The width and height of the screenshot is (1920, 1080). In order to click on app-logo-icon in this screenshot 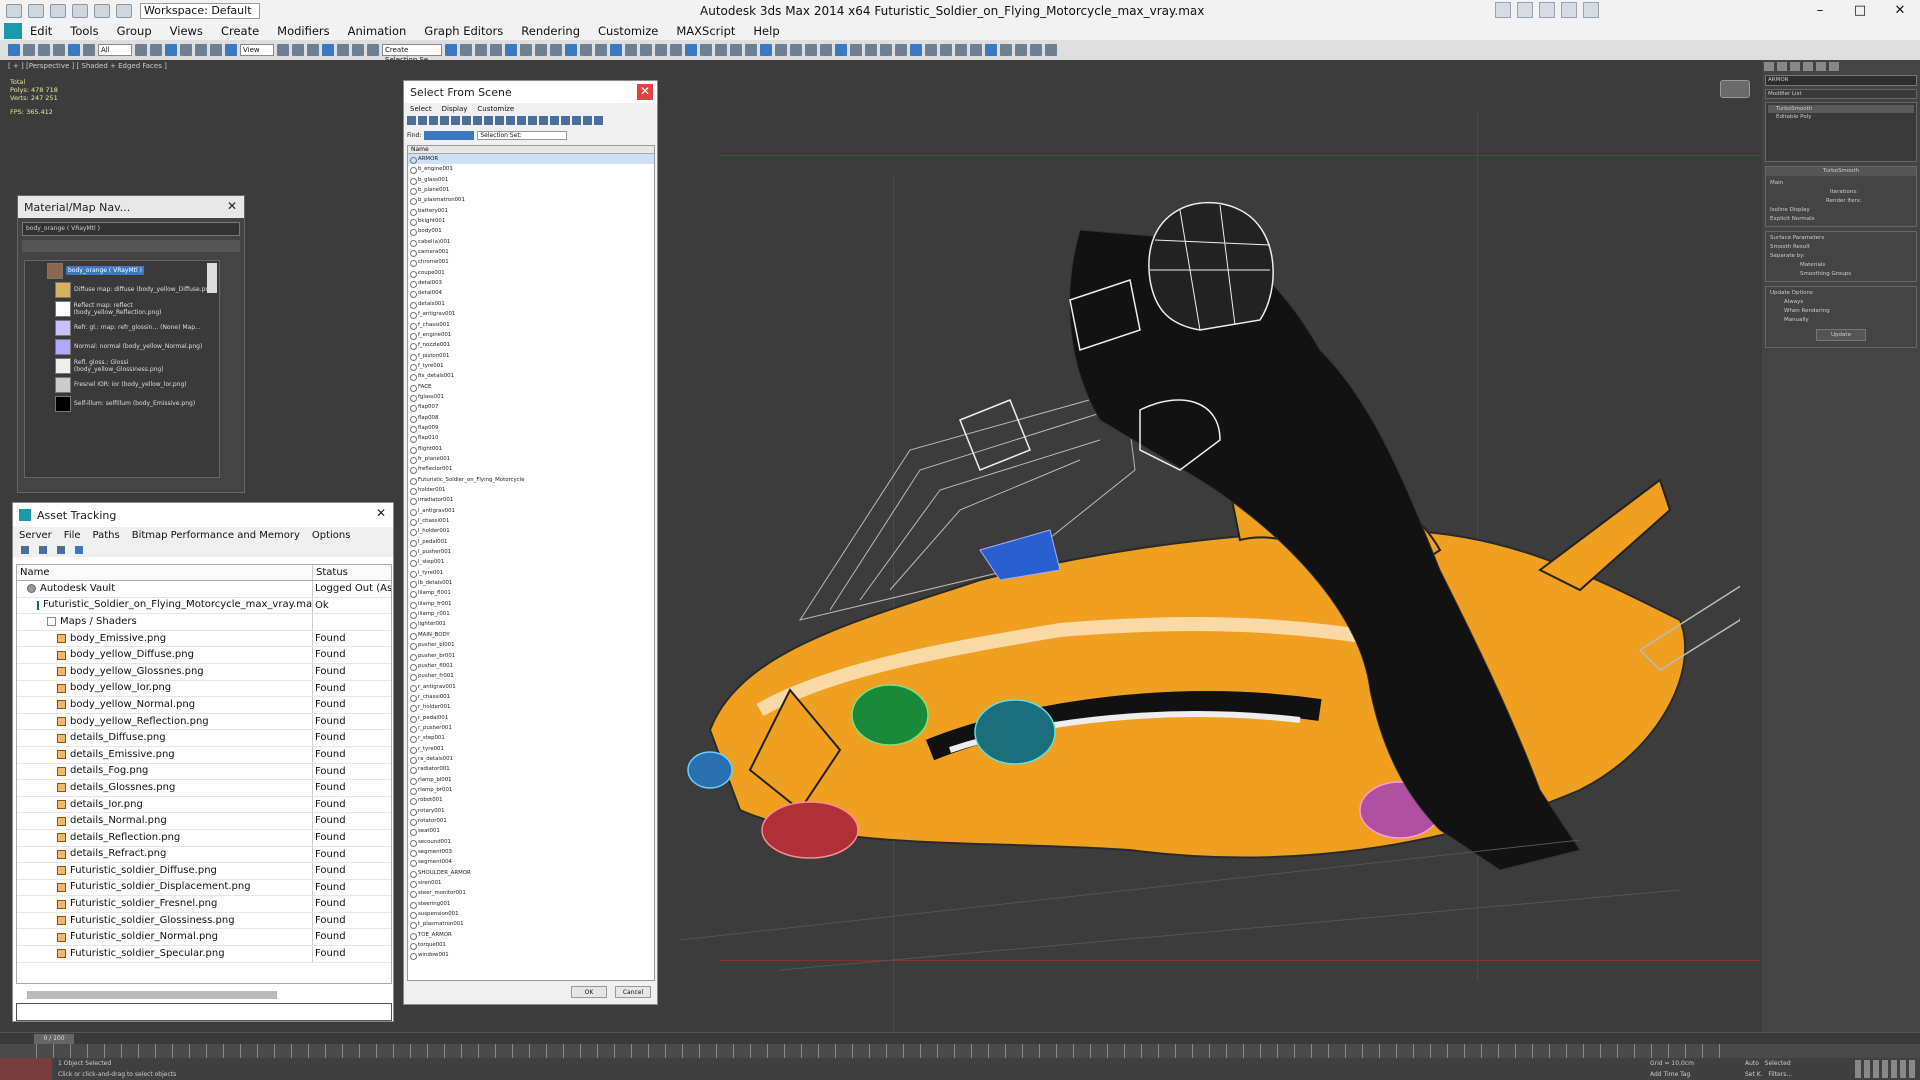, I will do `click(13, 31)`.